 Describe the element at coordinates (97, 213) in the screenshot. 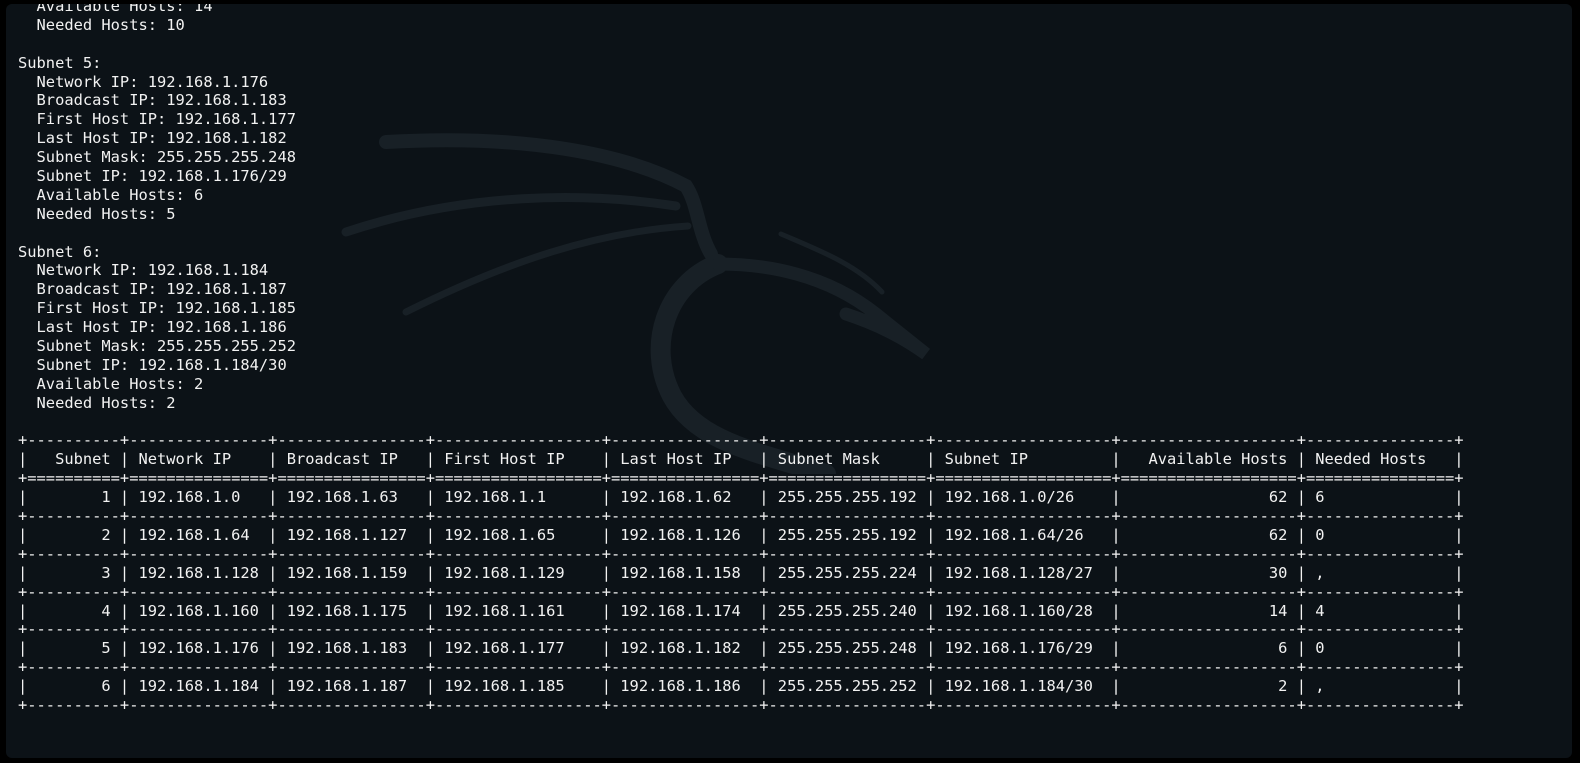

I see `terminal-line: Needed Hosts: 5` at that location.